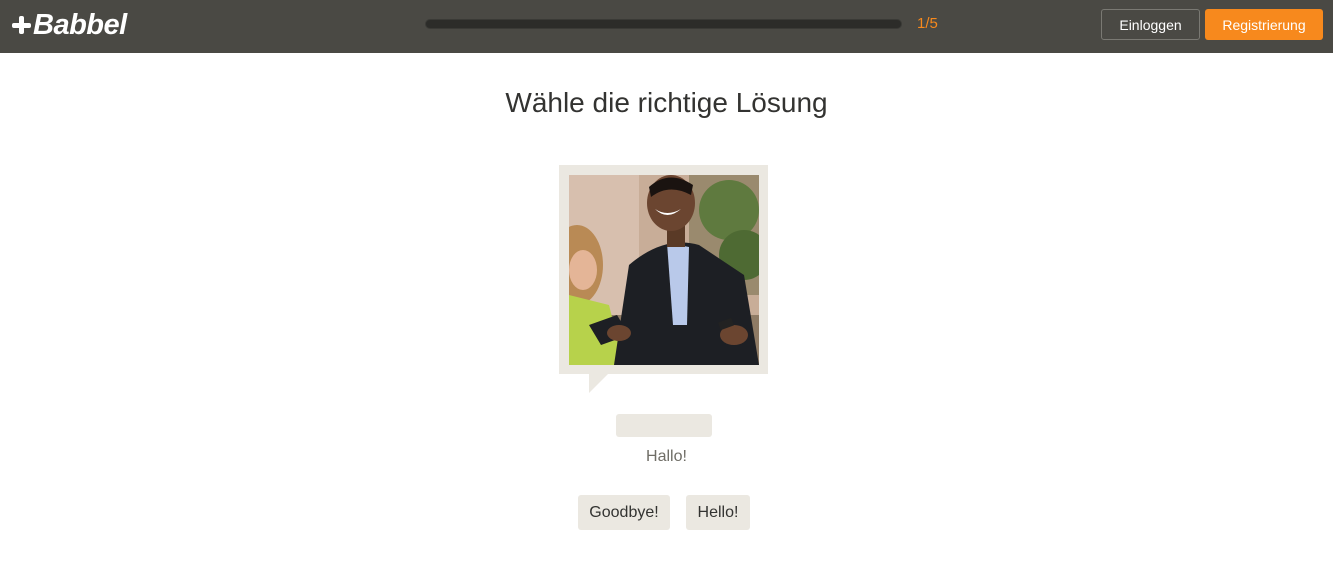  Describe the element at coordinates (927, 23) in the screenshot. I see `progress-counter: 1/5` at that location.